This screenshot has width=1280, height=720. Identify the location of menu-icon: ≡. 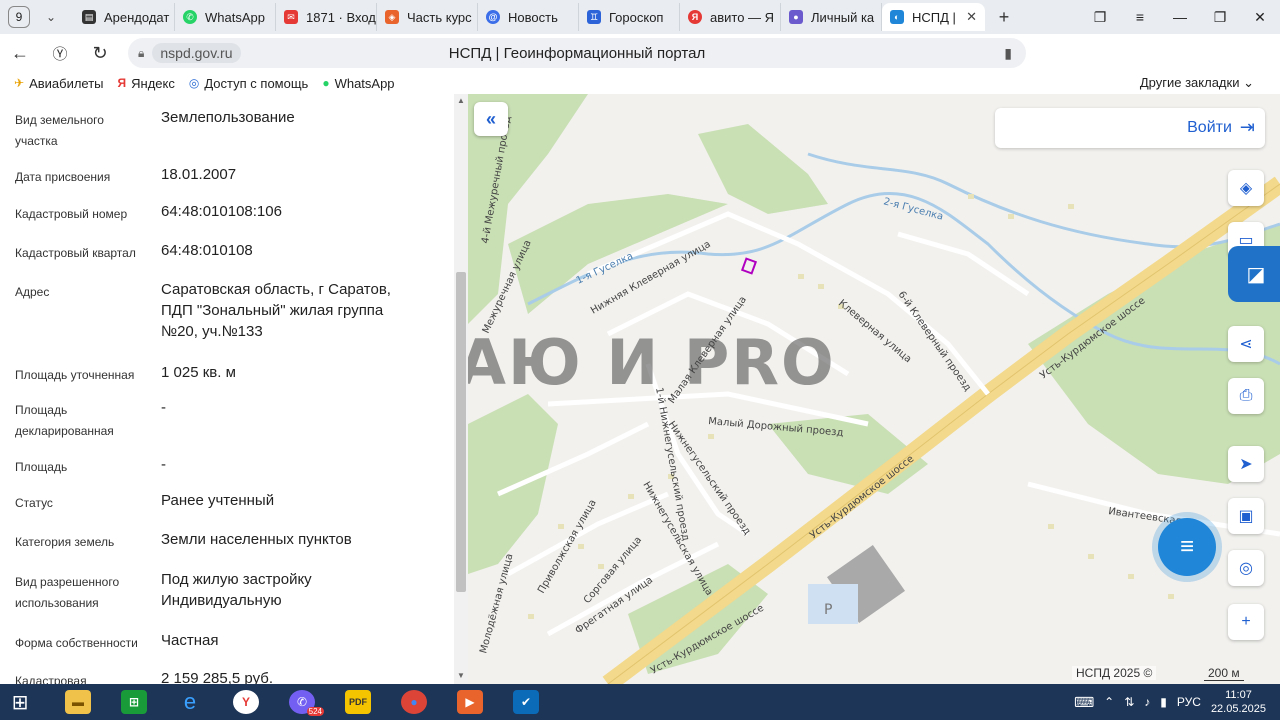
(1140, 17).